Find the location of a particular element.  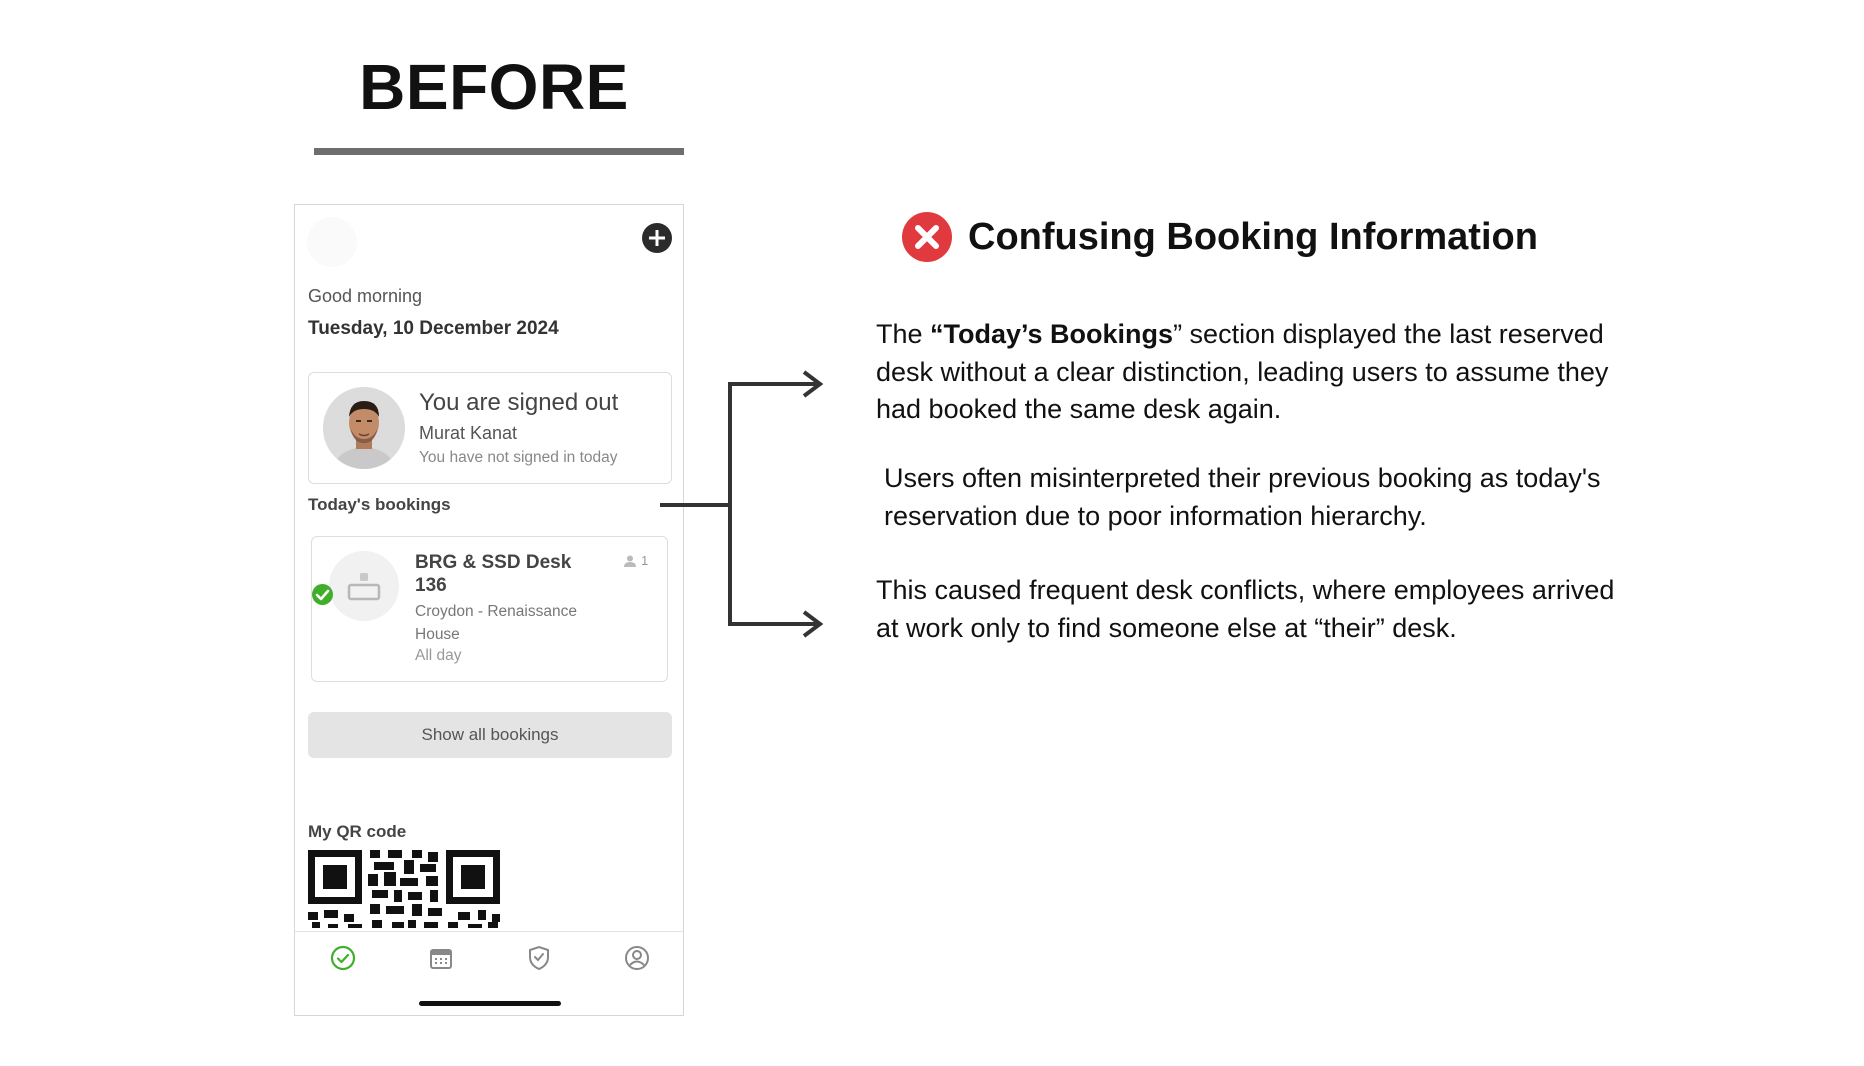

home-indicator is located at coordinates (490, 1003).